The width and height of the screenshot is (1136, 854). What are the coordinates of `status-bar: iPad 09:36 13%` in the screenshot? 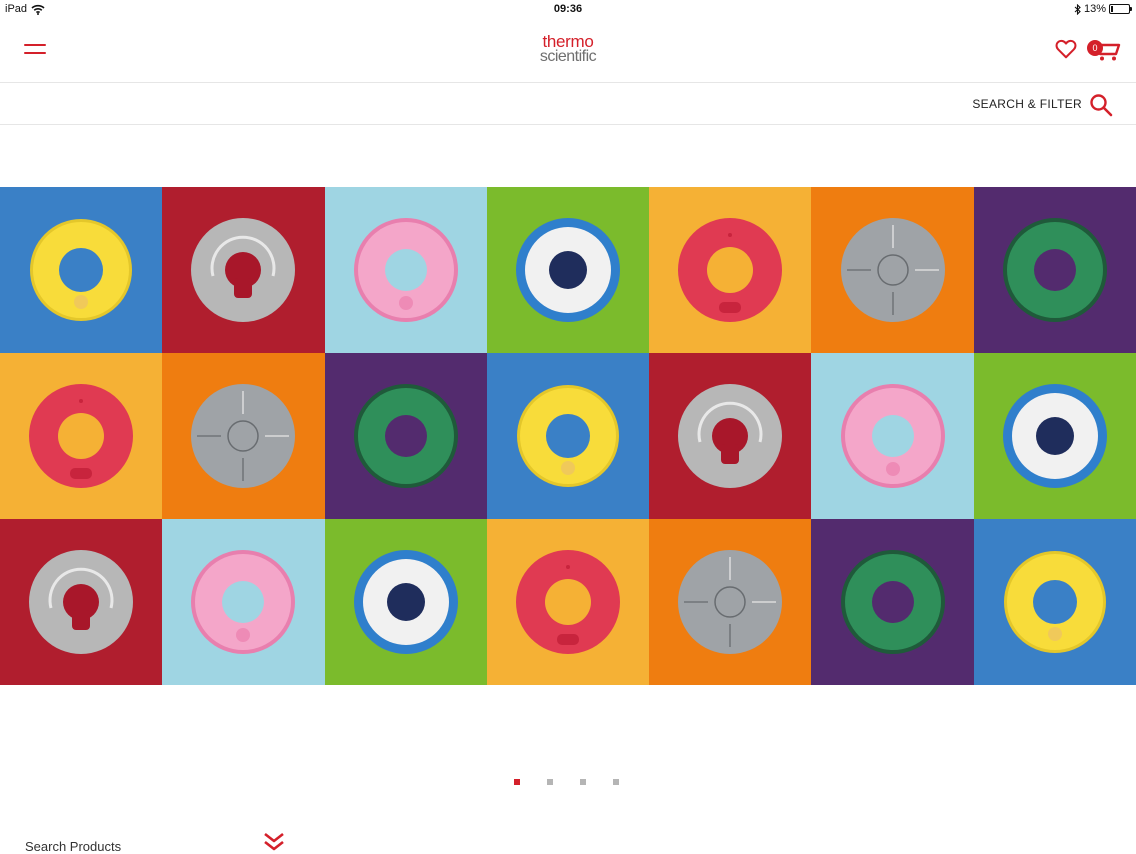 It's located at (568, 10).